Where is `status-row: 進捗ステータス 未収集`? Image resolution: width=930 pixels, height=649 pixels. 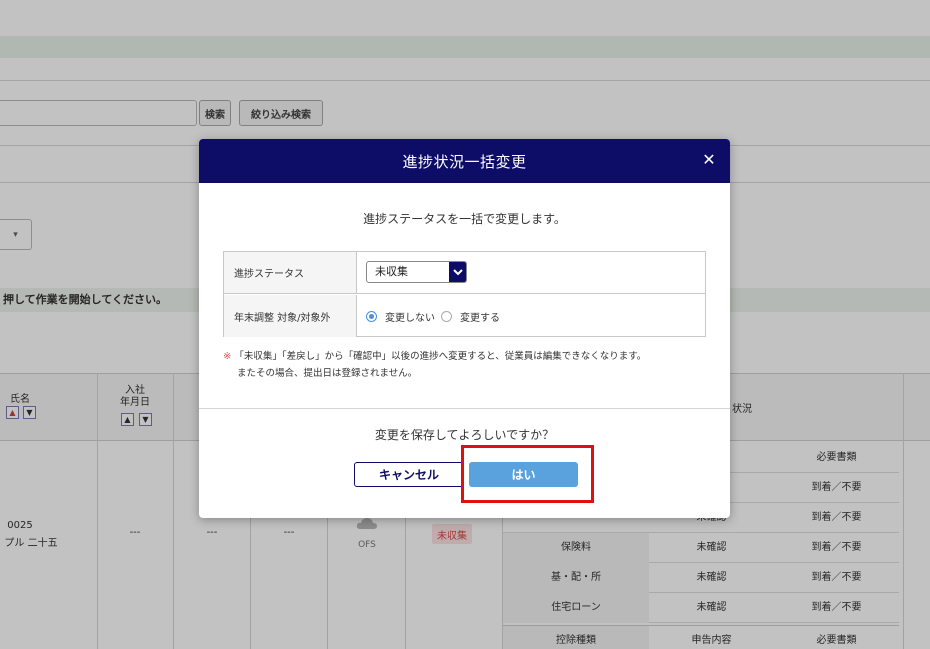 status-row: 進捗ステータス 未収集 is located at coordinates (464, 273).